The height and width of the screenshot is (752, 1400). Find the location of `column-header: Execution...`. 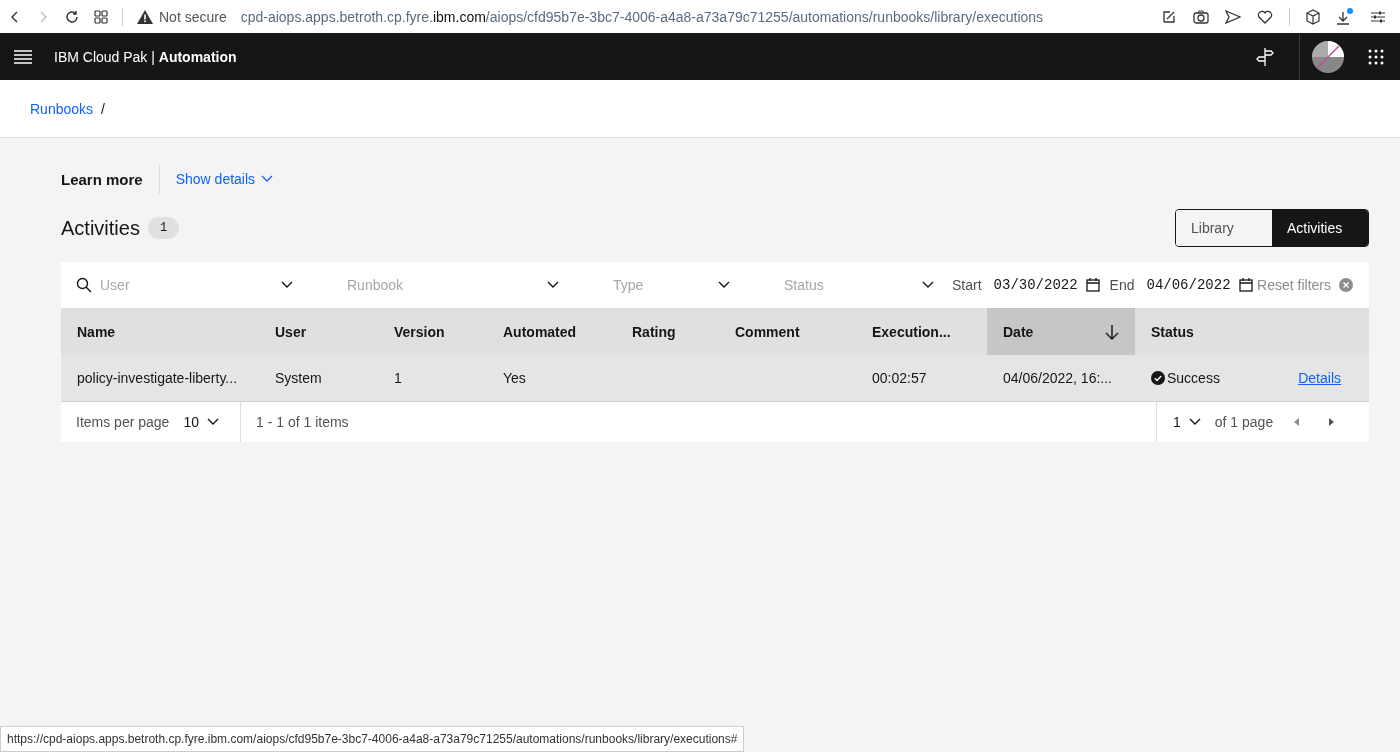

column-header: Execution... is located at coordinates (921, 331).